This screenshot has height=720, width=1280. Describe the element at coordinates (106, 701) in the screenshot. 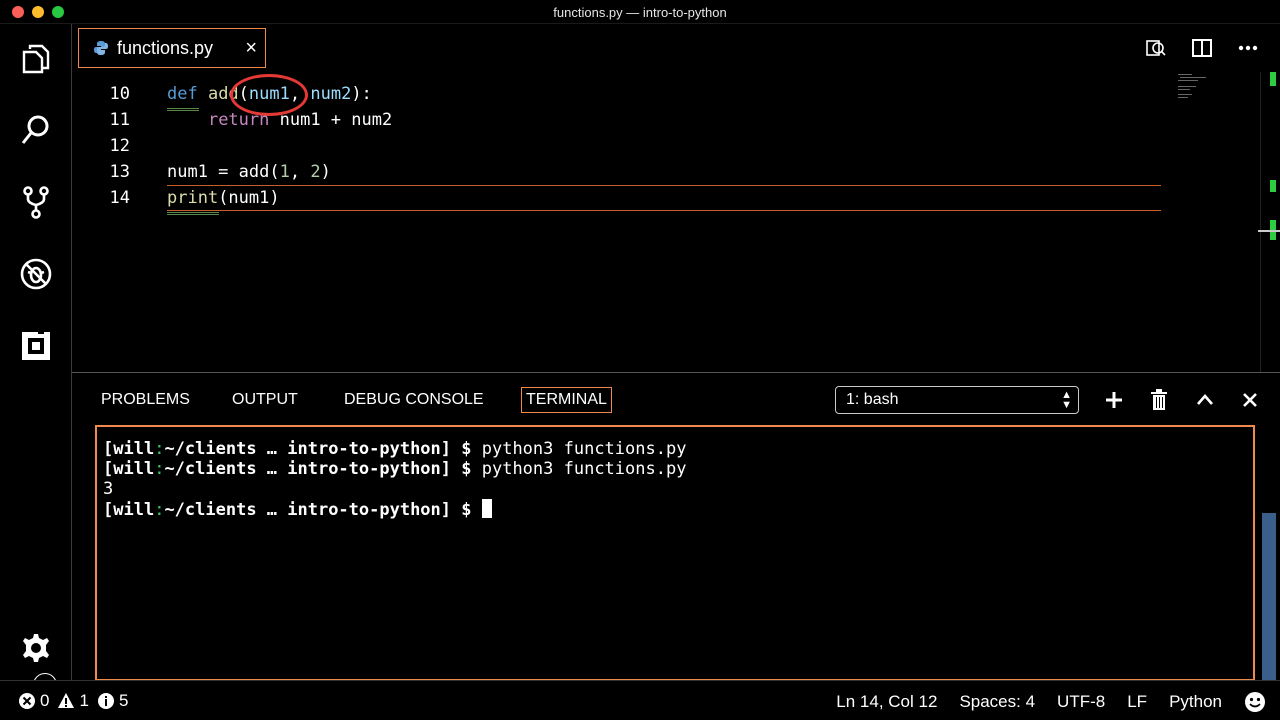

I see `info-icon` at that location.